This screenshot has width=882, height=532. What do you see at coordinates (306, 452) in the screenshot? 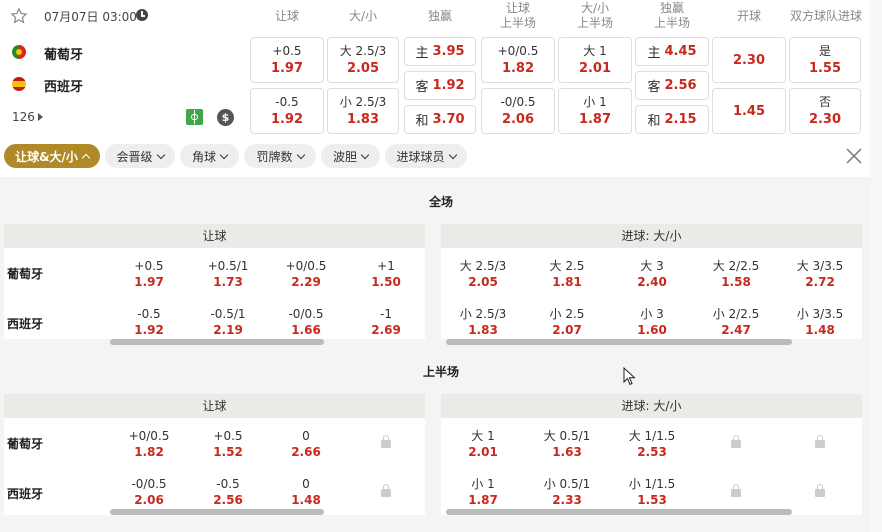
I see `odds-value: 2.66` at bounding box center [306, 452].